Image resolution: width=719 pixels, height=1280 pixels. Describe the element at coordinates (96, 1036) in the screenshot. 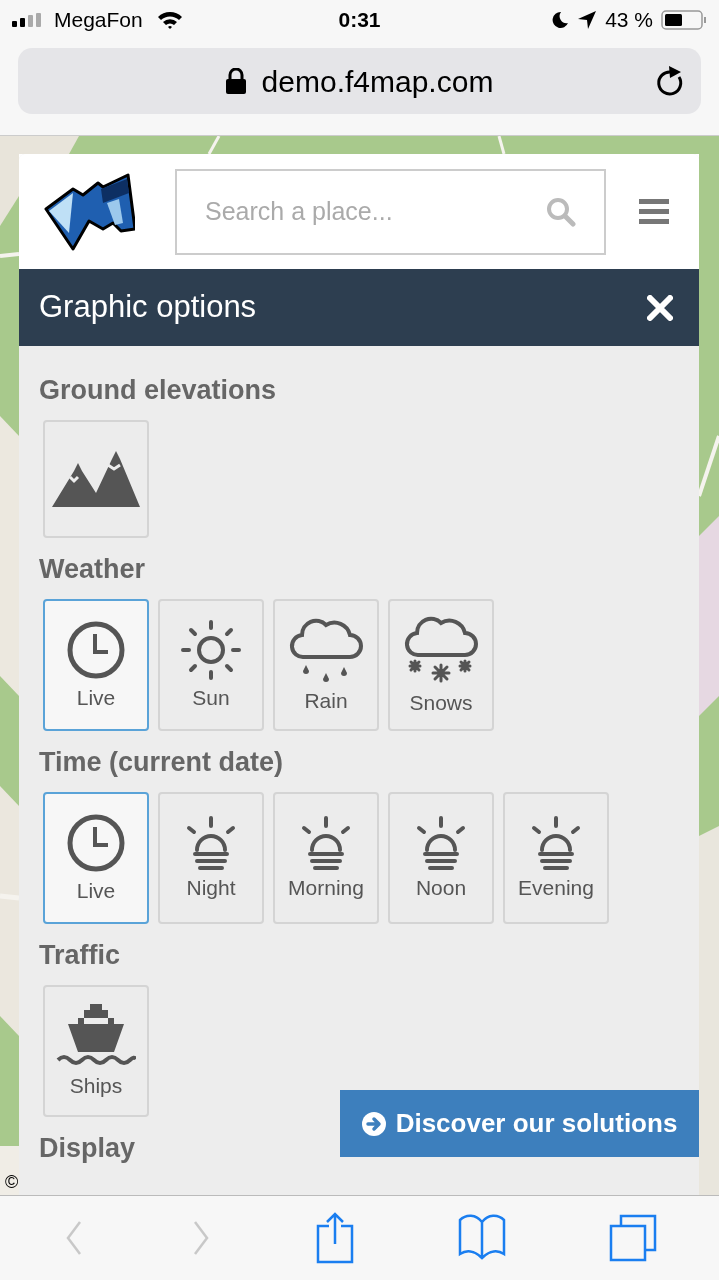

I see `ship-icon` at that location.